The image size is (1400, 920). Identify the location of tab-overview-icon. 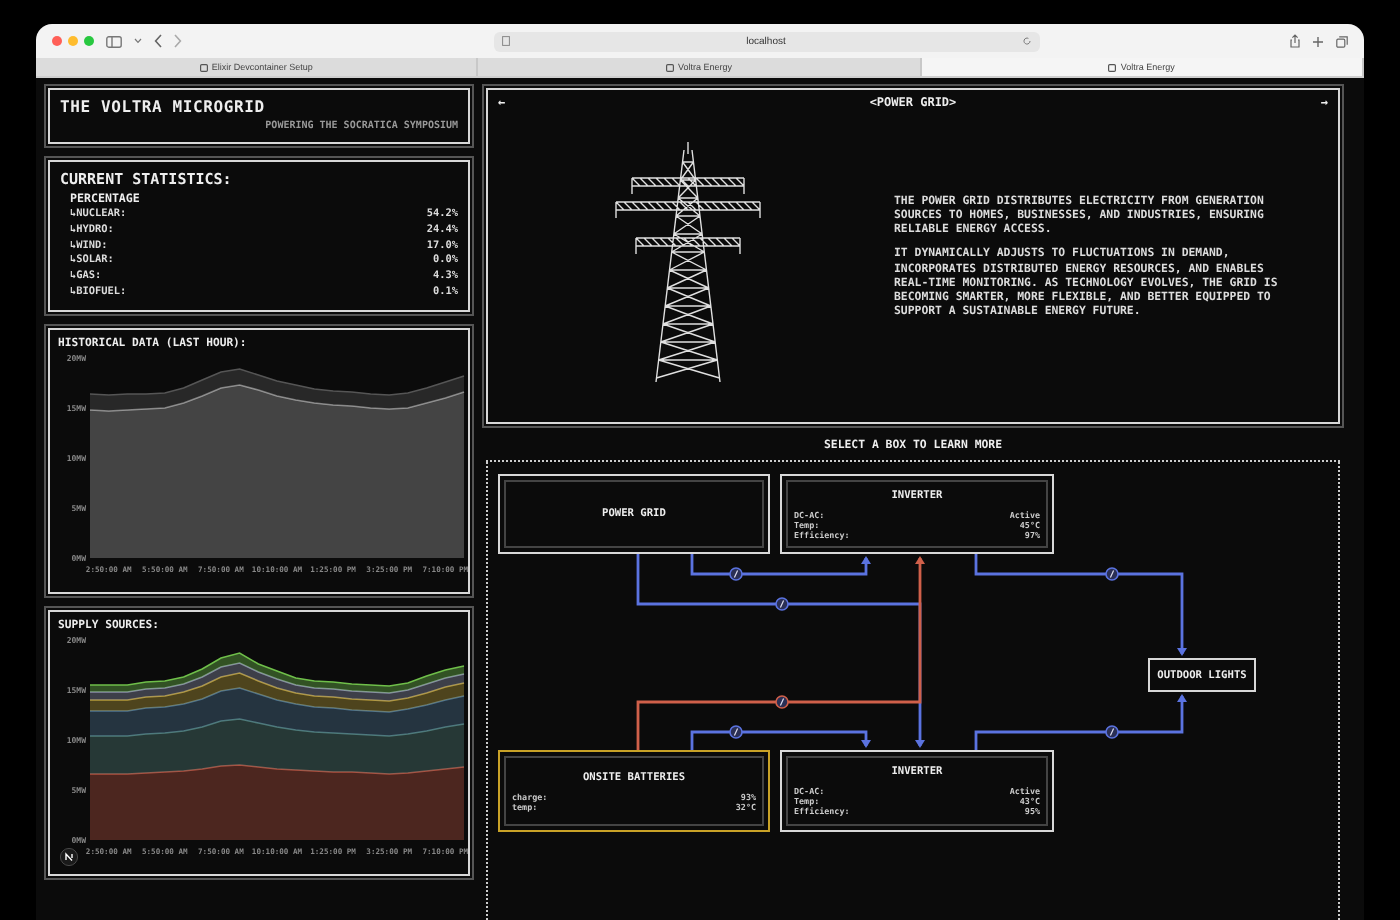
(1342, 41).